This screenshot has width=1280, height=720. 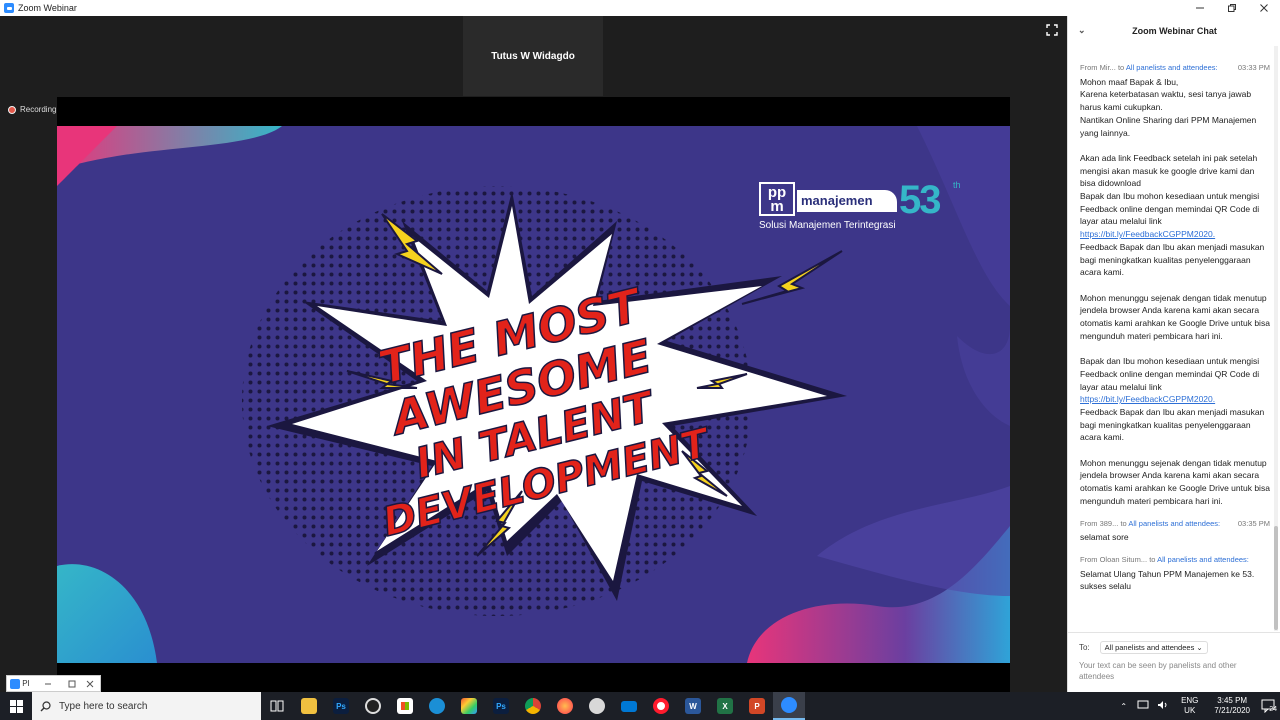 I want to click on language-indicator: ENG UK, so click(x=1189, y=706).